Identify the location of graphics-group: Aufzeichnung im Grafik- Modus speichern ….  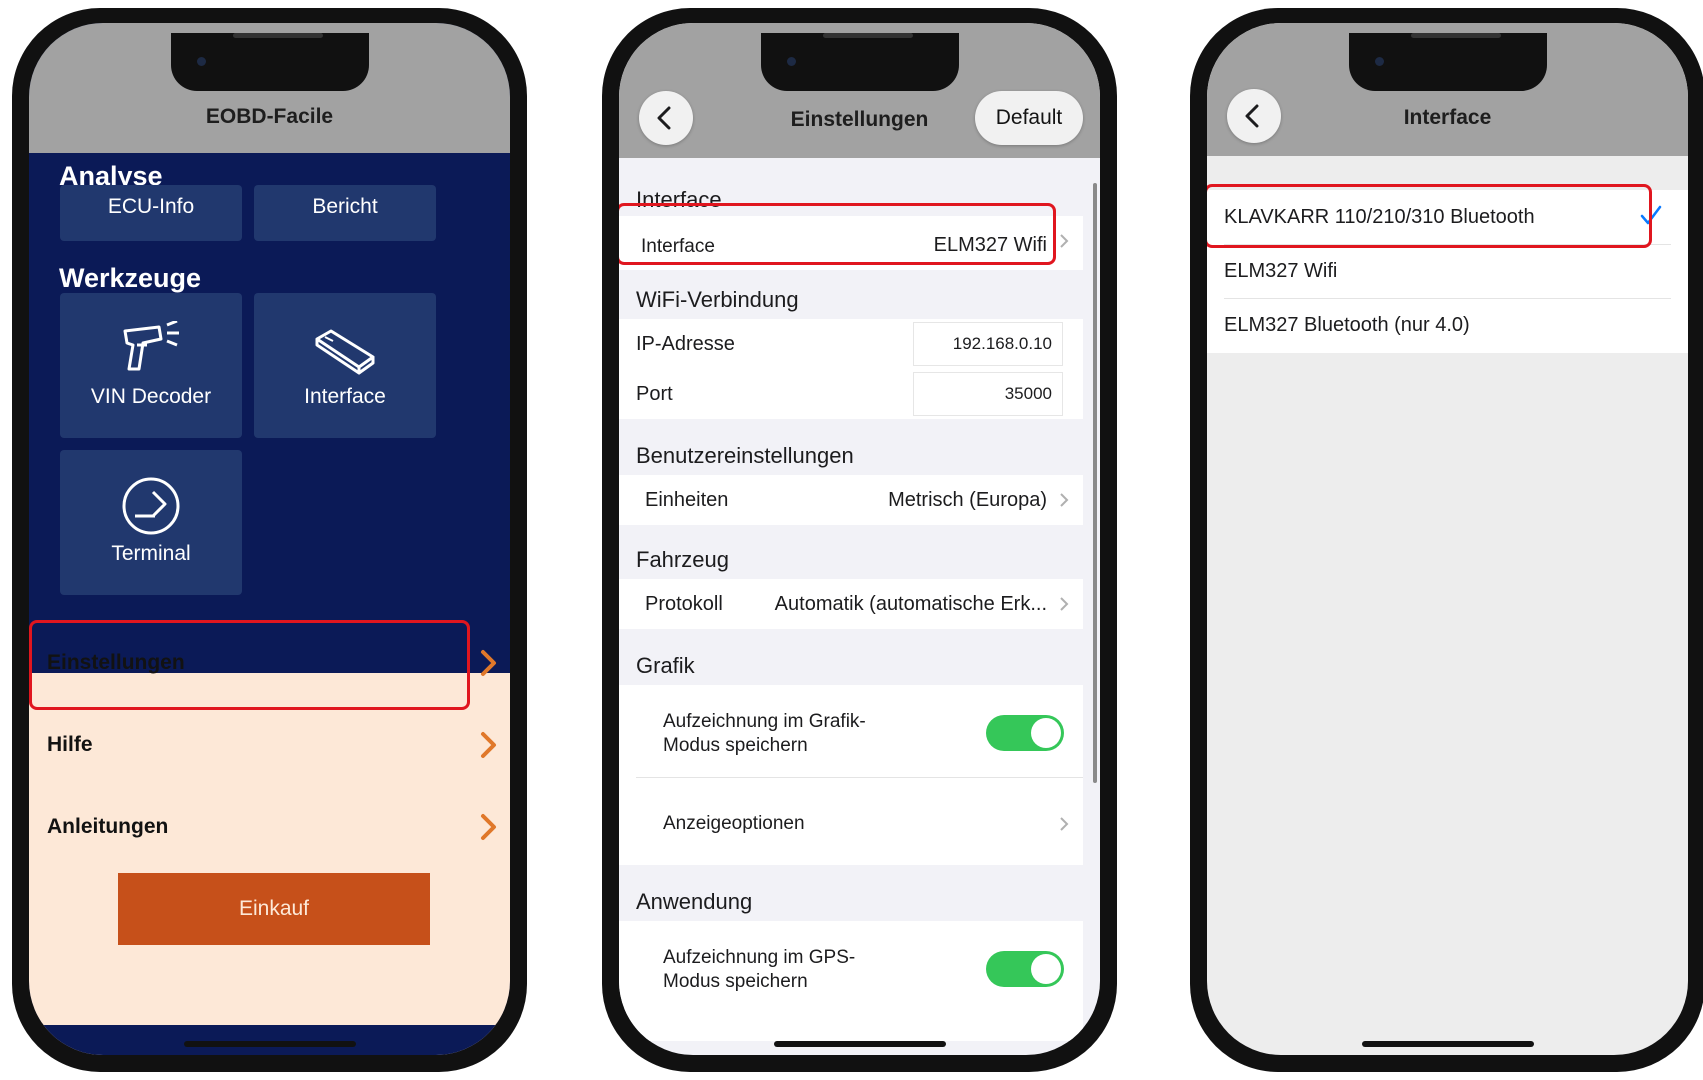
(851, 775).